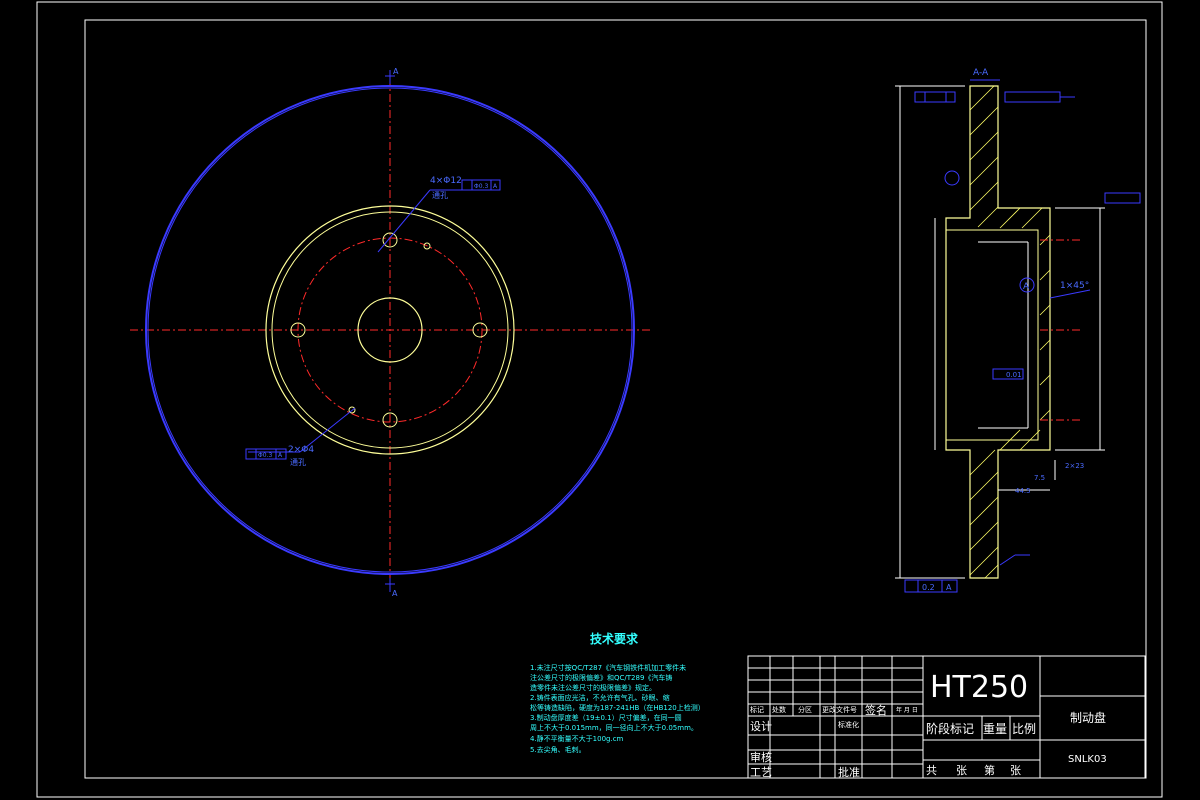 The image size is (1200, 800). Describe the element at coordinates (495, 186) in the screenshot. I see `tol-pos-upper-datum: A` at that location.